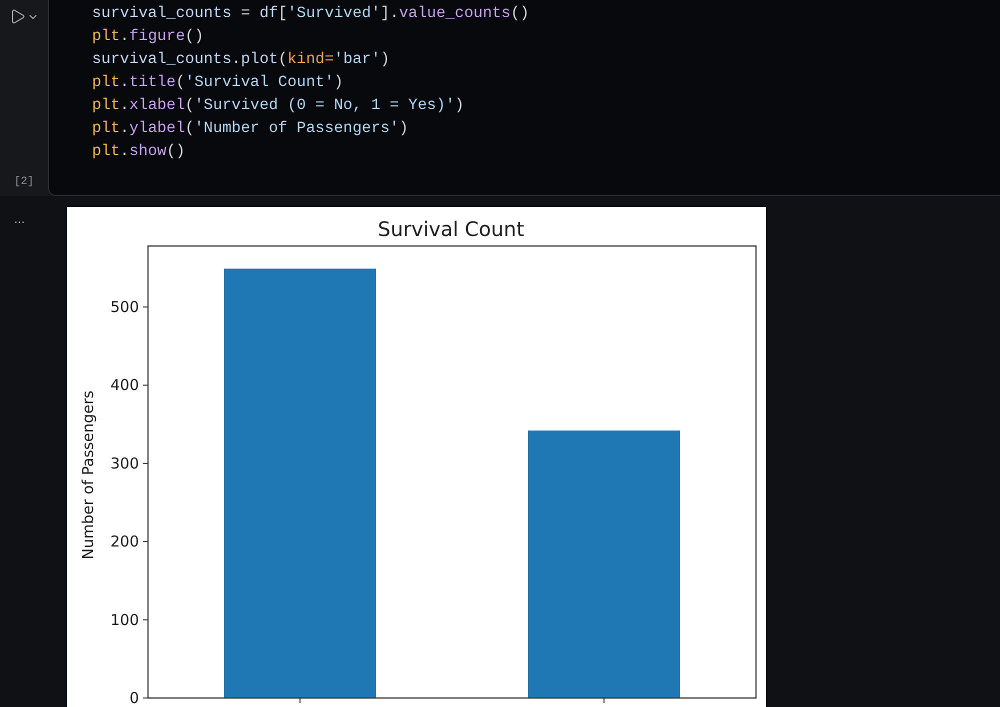  Describe the element at coordinates (134, 698) in the screenshot. I see `y-tick-label: 0` at that location.